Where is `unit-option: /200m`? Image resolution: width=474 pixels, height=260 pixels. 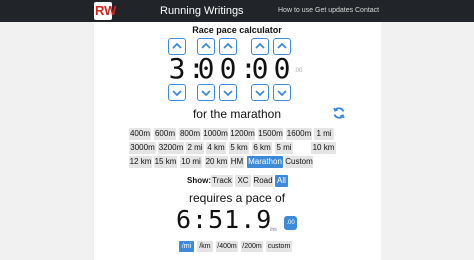
unit-option: /200m is located at coordinates (252, 246).